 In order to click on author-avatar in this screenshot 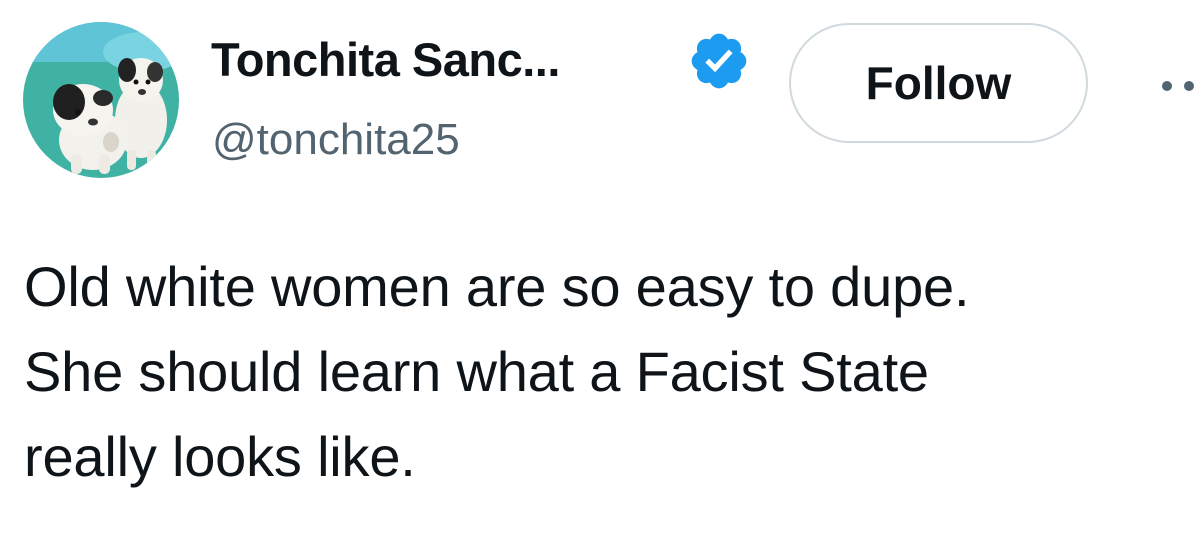, I will do `click(101, 100)`.